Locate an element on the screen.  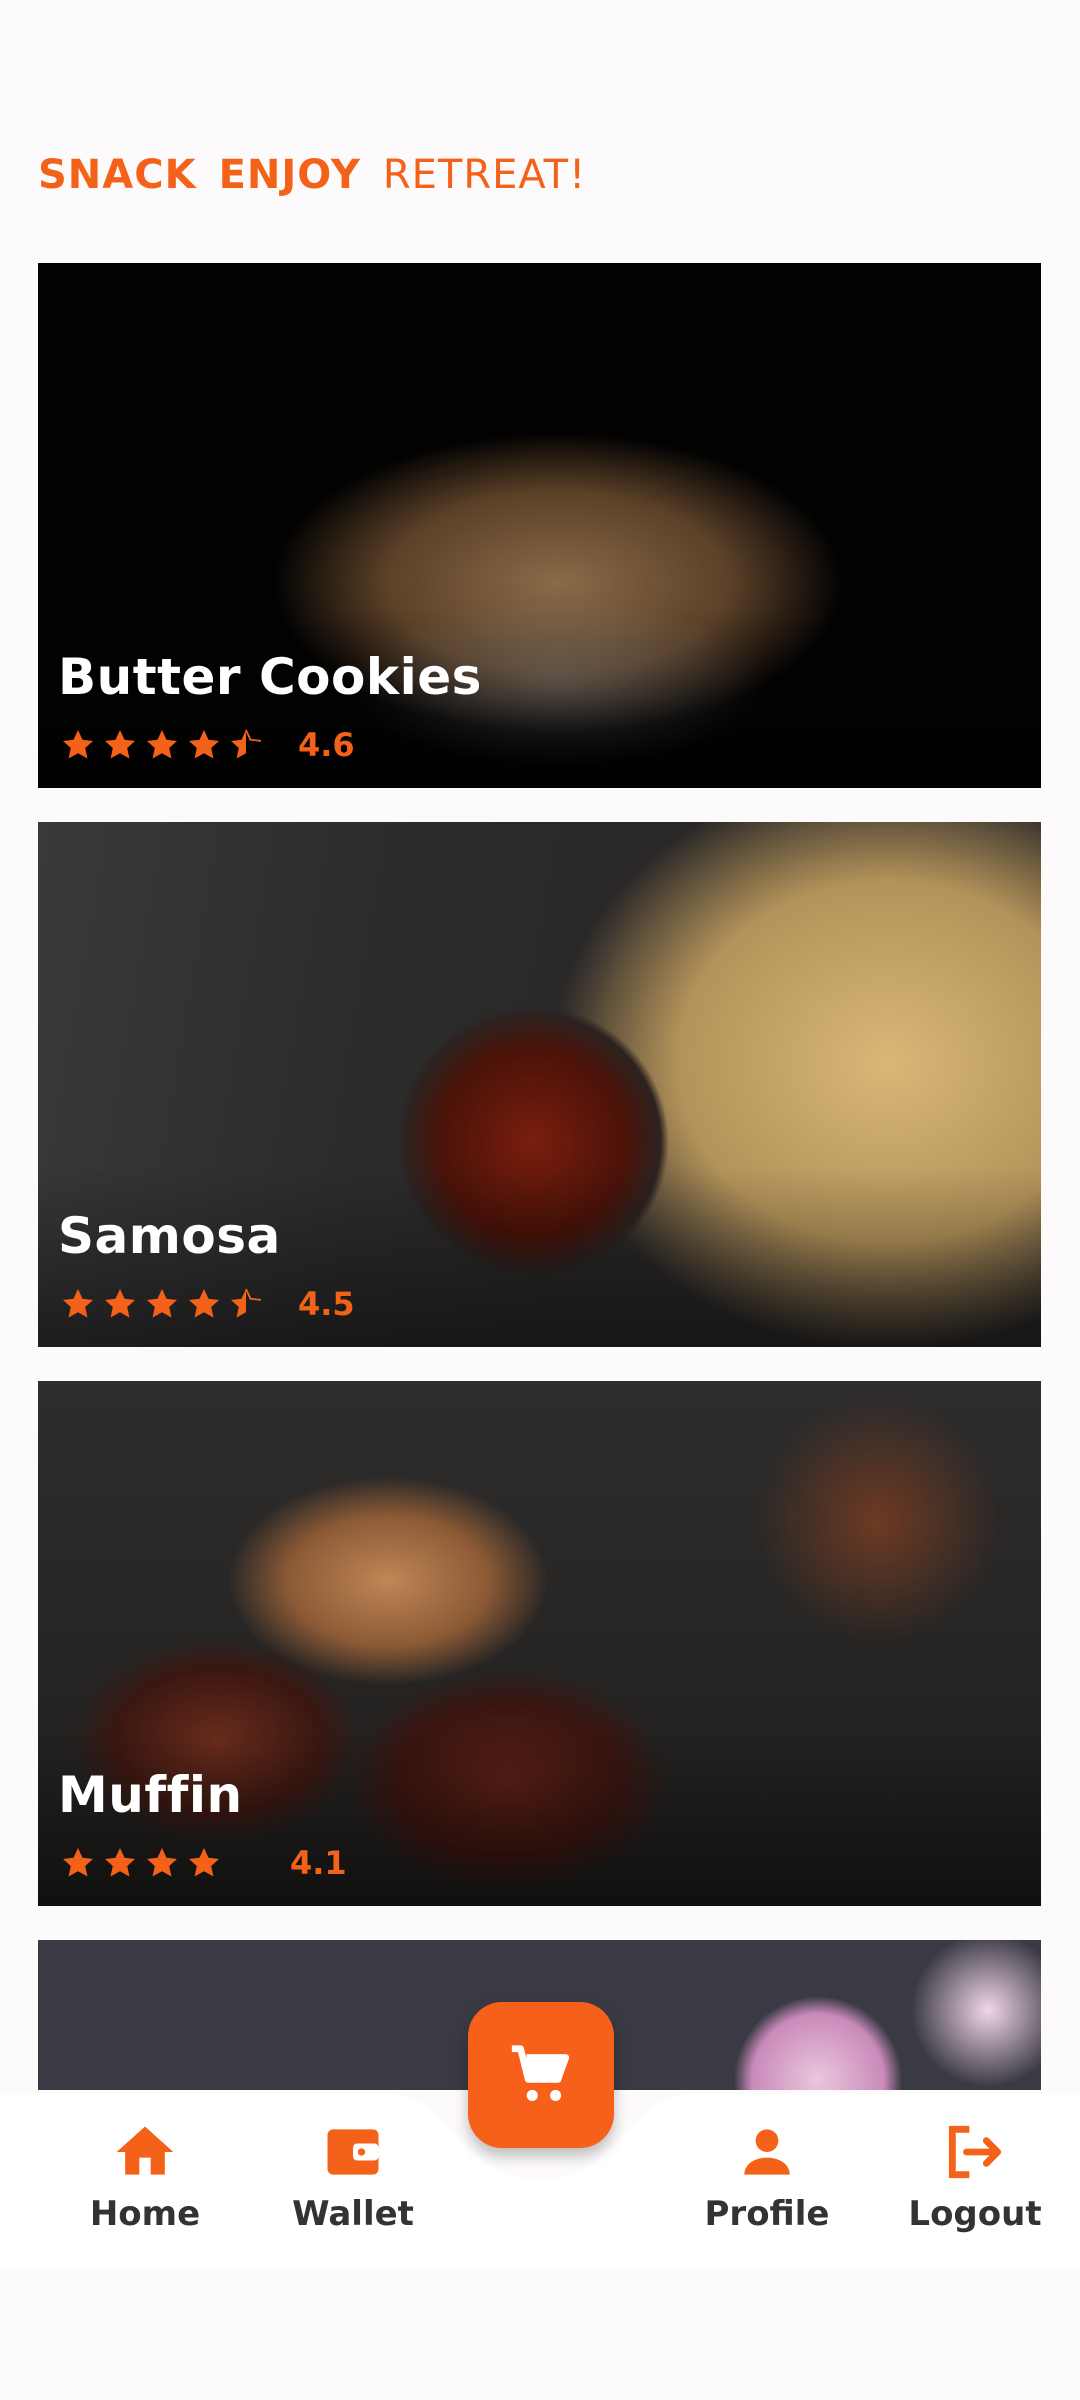
cart-icon is located at coordinates (540, 2073).